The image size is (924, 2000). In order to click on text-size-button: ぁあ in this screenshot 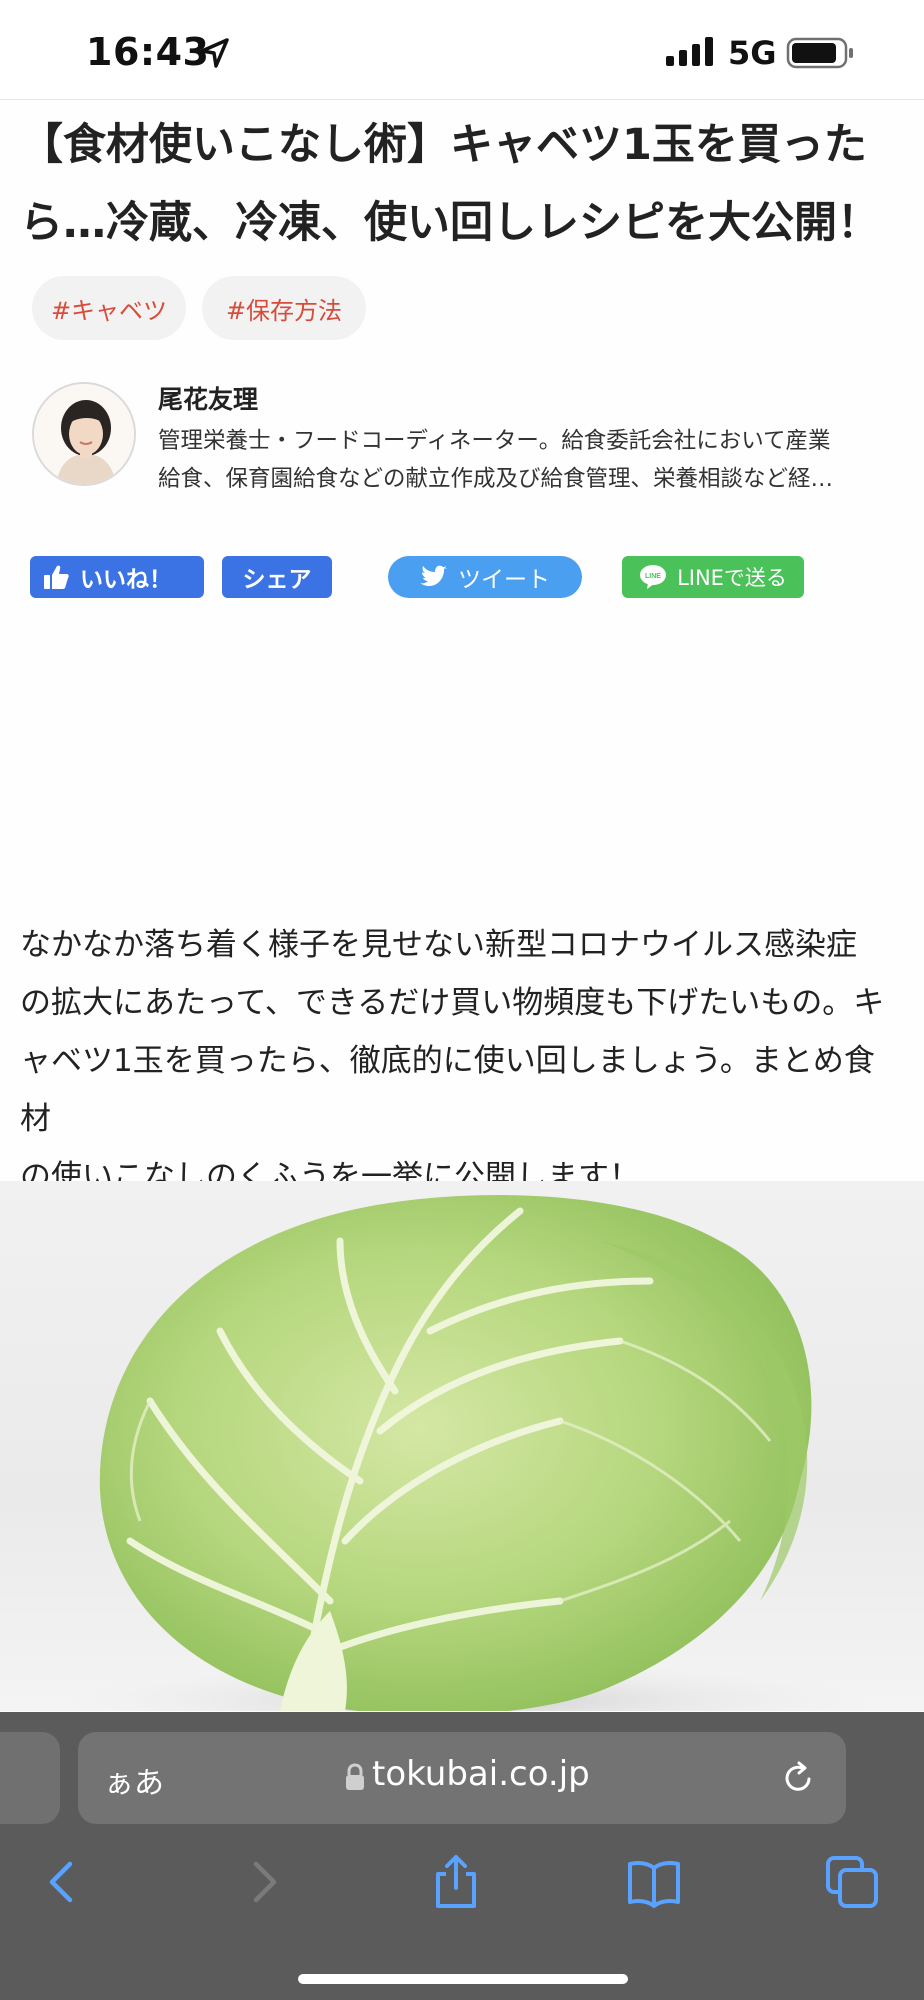, I will do `click(134, 1780)`.